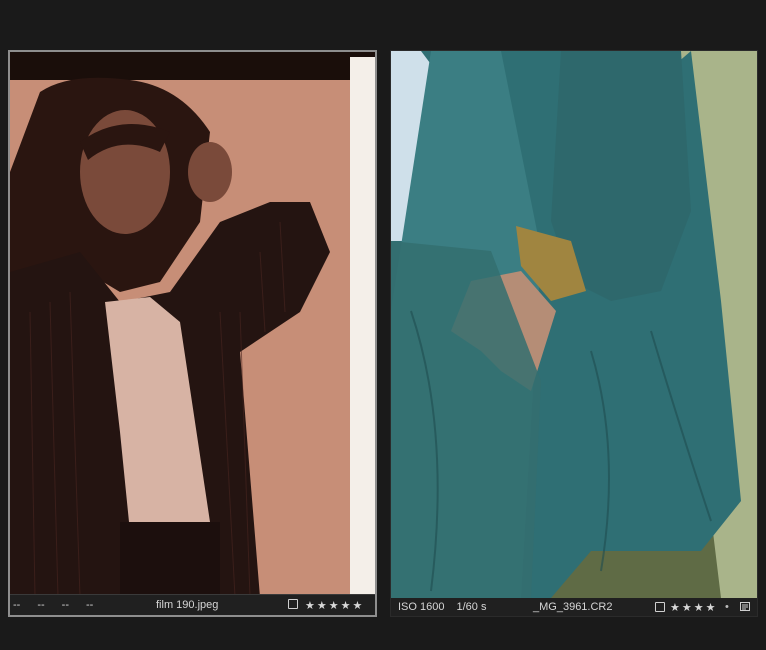 The width and height of the screenshot is (766, 650). What do you see at coordinates (187, 605) in the screenshot?
I see `filename-label: film 190.jpeg` at bounding box center [187, 605].